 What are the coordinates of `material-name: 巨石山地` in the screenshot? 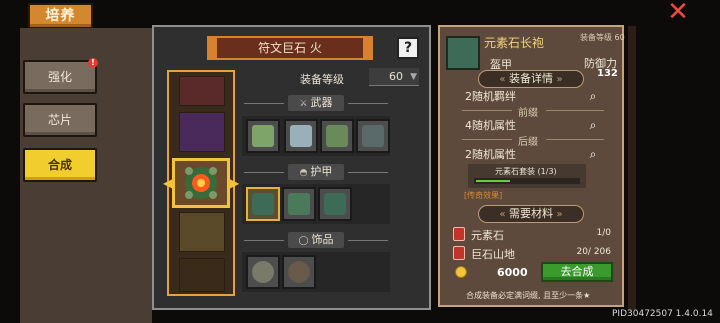 It's located at (493, 254).